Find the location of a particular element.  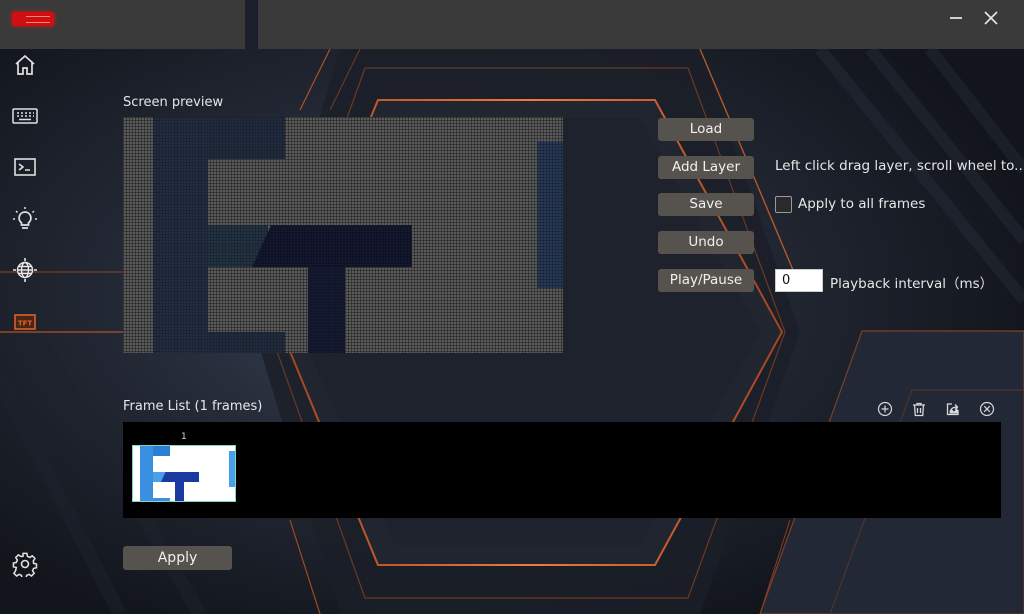

add-frame-button is located at coordinates (885, 409).